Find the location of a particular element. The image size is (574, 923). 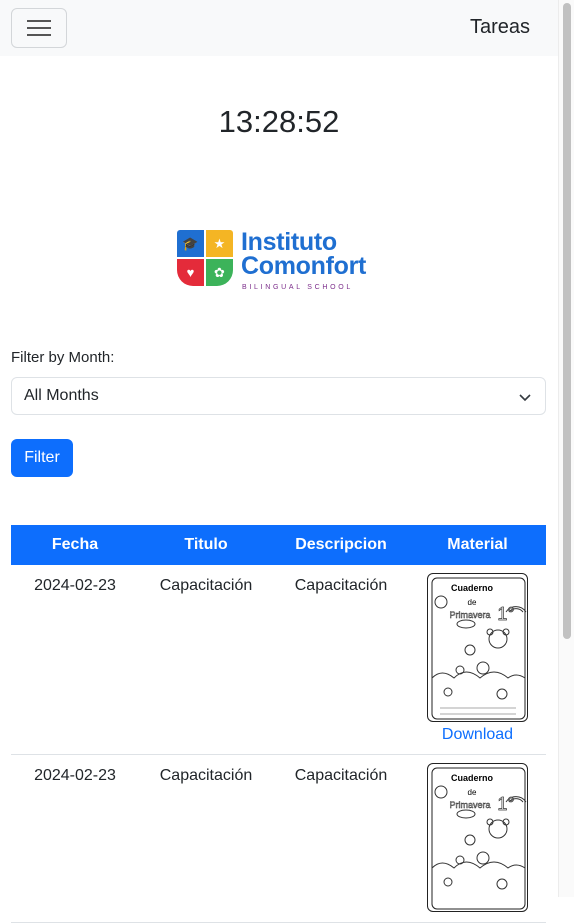

cell-material: Cuaderno de Primavera 1° Download is located at coordinates (477, 660).